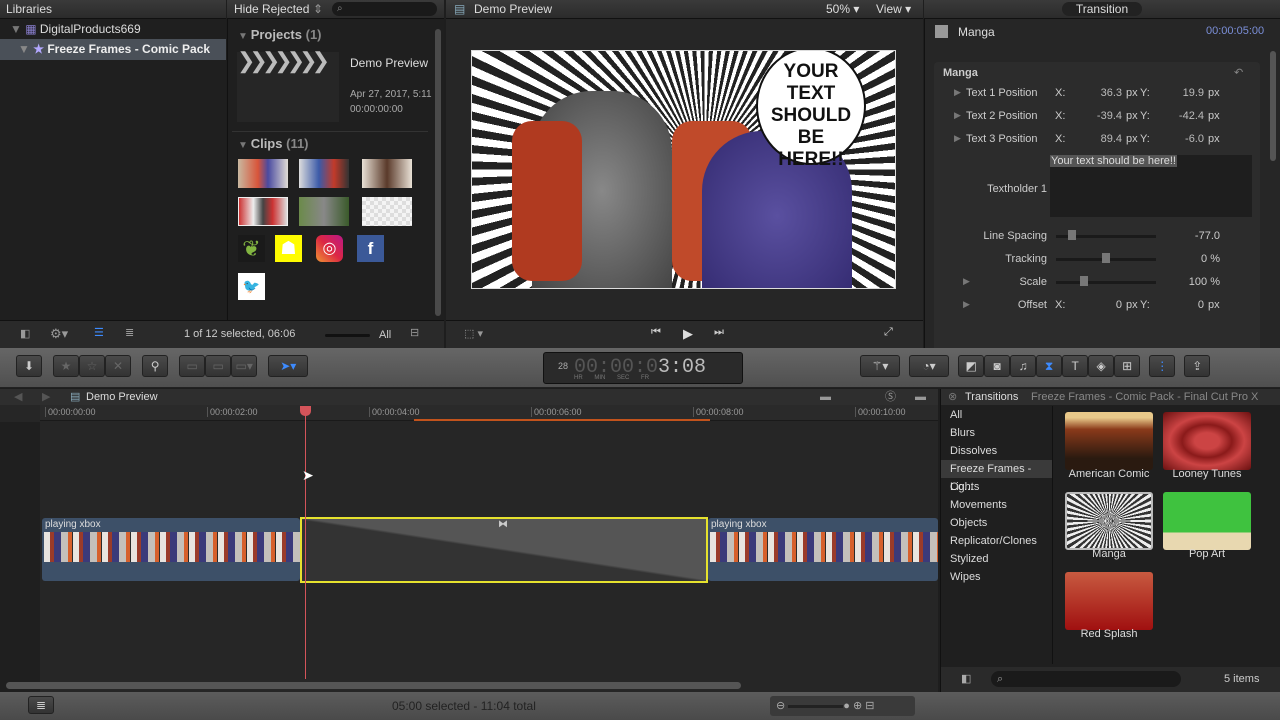 This screenshot has height=720, width=1280. I want to click on category-item: Wipes, so click(996, 577).